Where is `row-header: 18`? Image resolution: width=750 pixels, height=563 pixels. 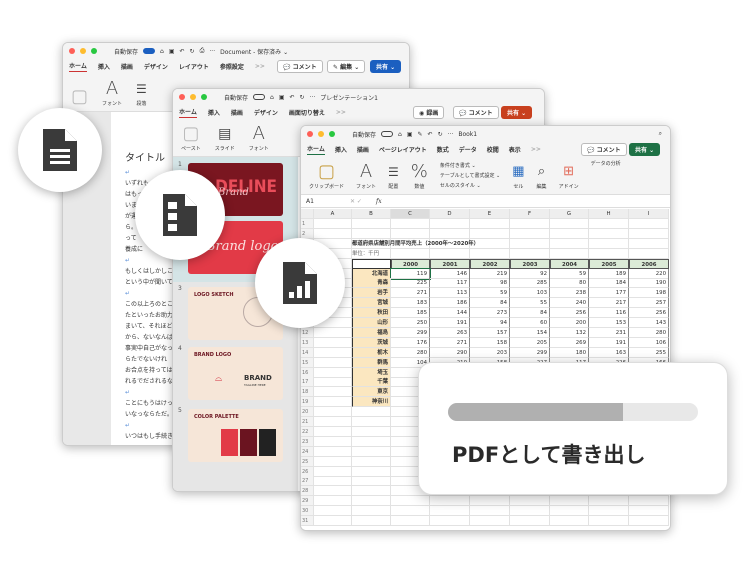 row-header: 18 is located at coordinates (307, 392).